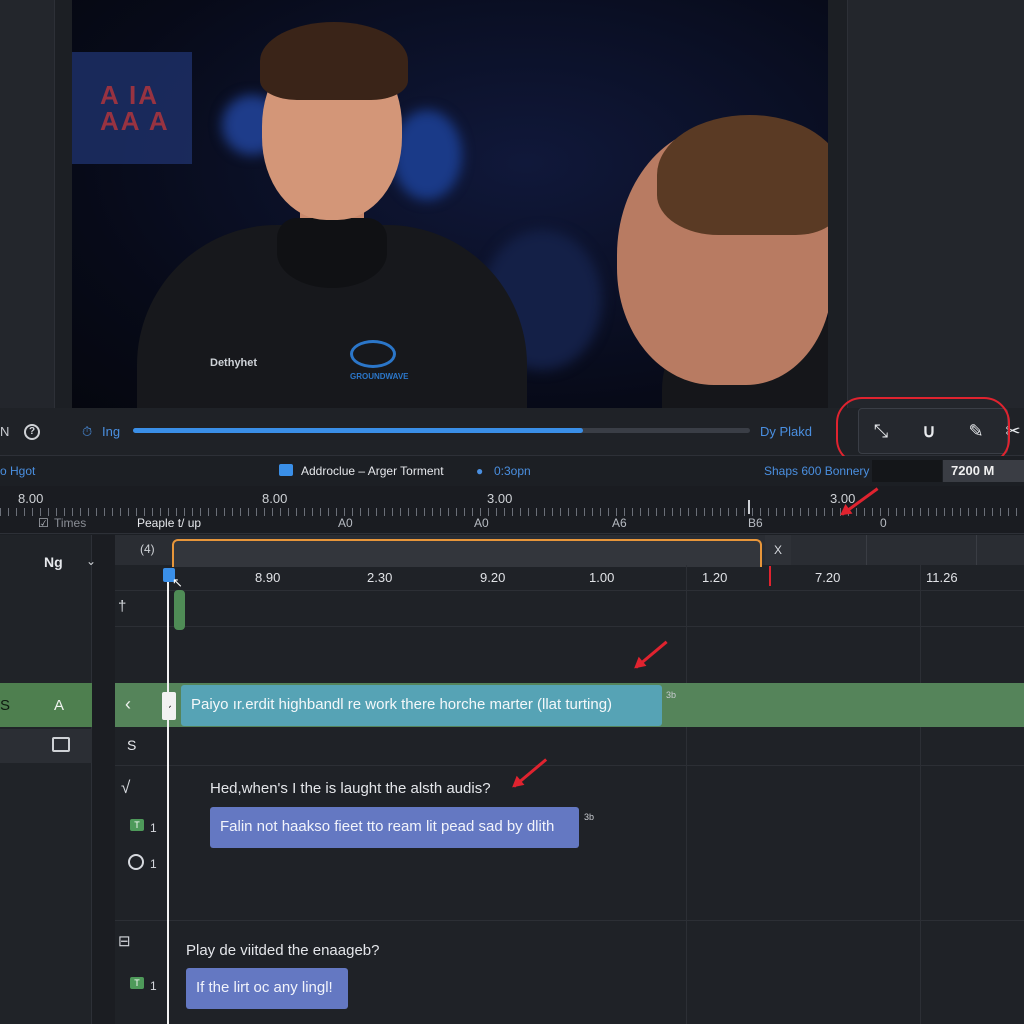 This screenshot has width=1024, height=1024. What do you see at coordinates (168, 796) in the screenshot?
I see `playhead-line` at bounding box center [168, 796].